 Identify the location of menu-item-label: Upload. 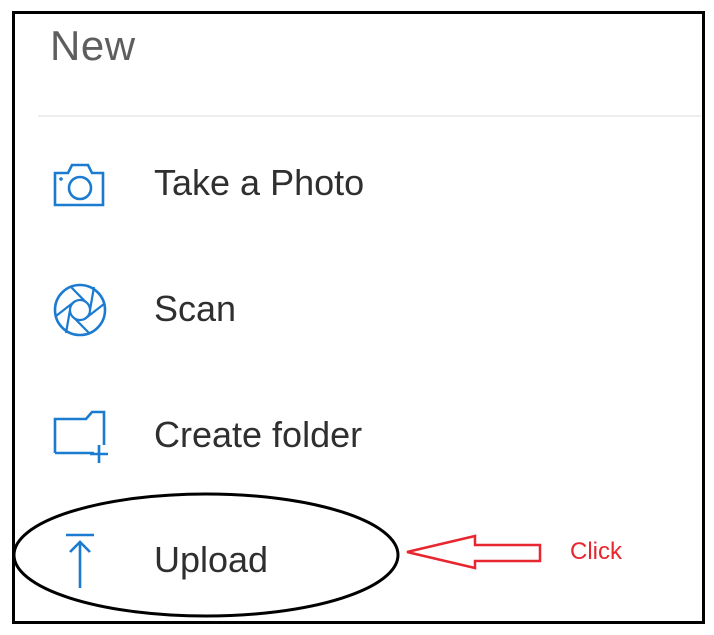
(211, 559).